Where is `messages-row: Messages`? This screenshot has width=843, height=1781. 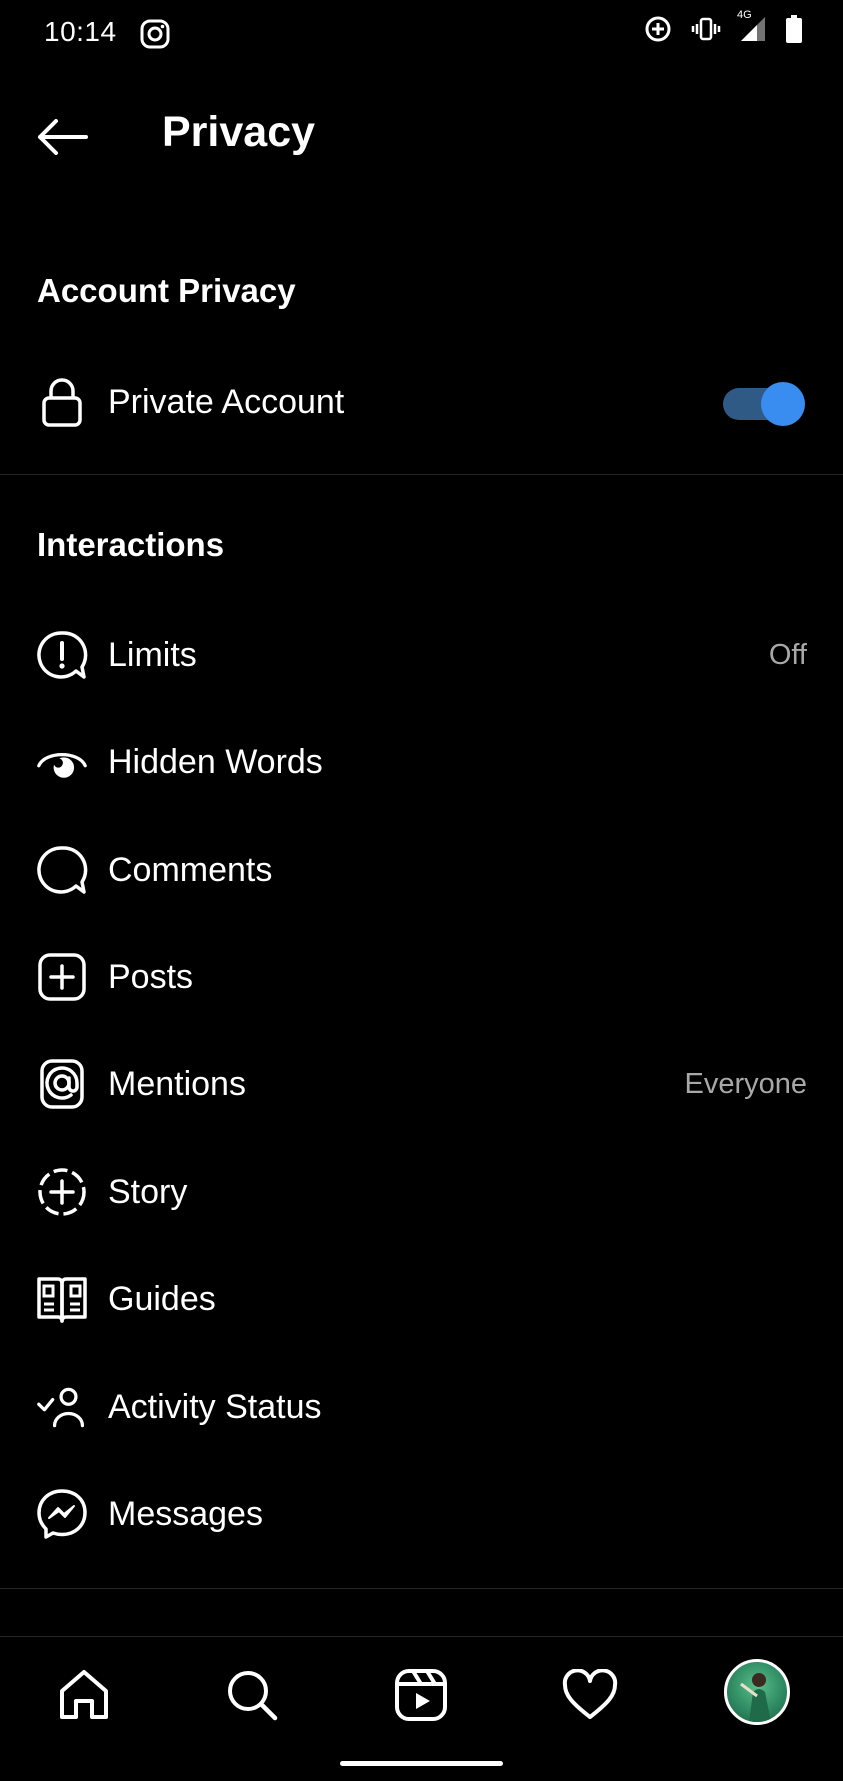
messages-row: Messages is located at coordinates (421, 1514).